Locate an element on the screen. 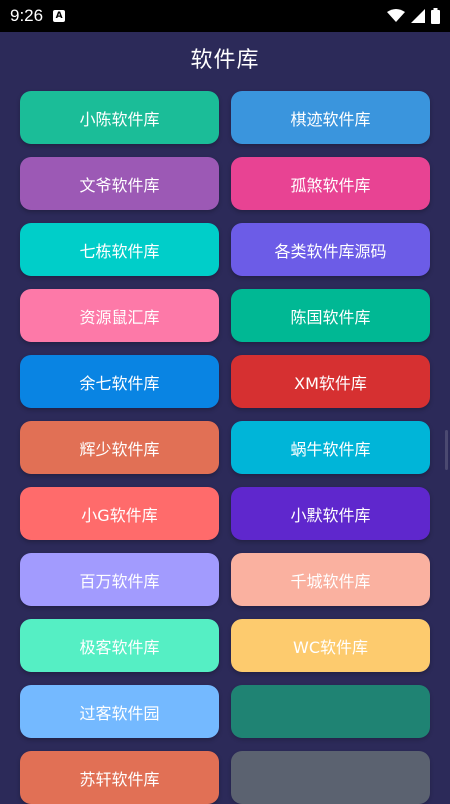 Image resolution: width=450 pixels, height=804 pixels. library-button: 陈国软件库 is located at coordinates (330, 315).